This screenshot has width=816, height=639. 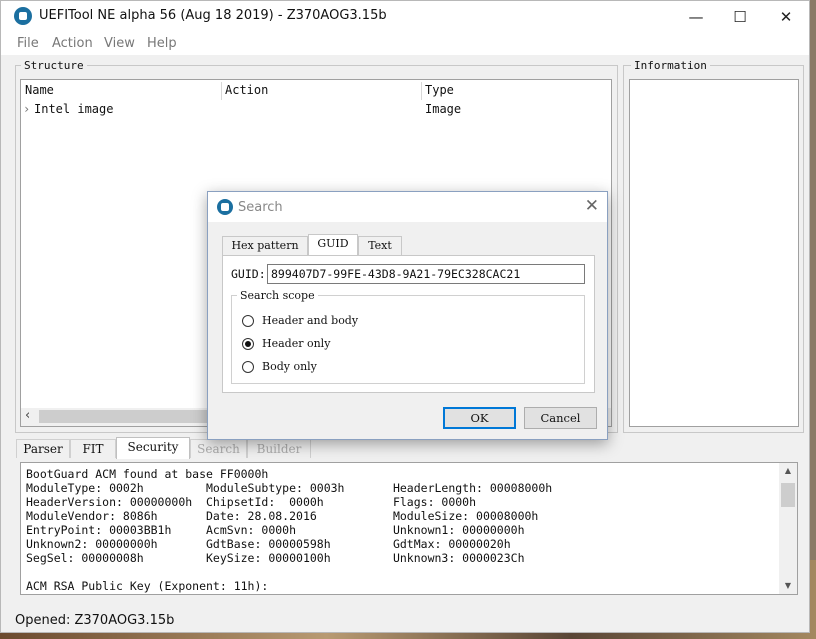 What do you see at coordinates (443, 109) in the screenshot?
I see `tree-row-type: Image` at bounding box center [443, 109].